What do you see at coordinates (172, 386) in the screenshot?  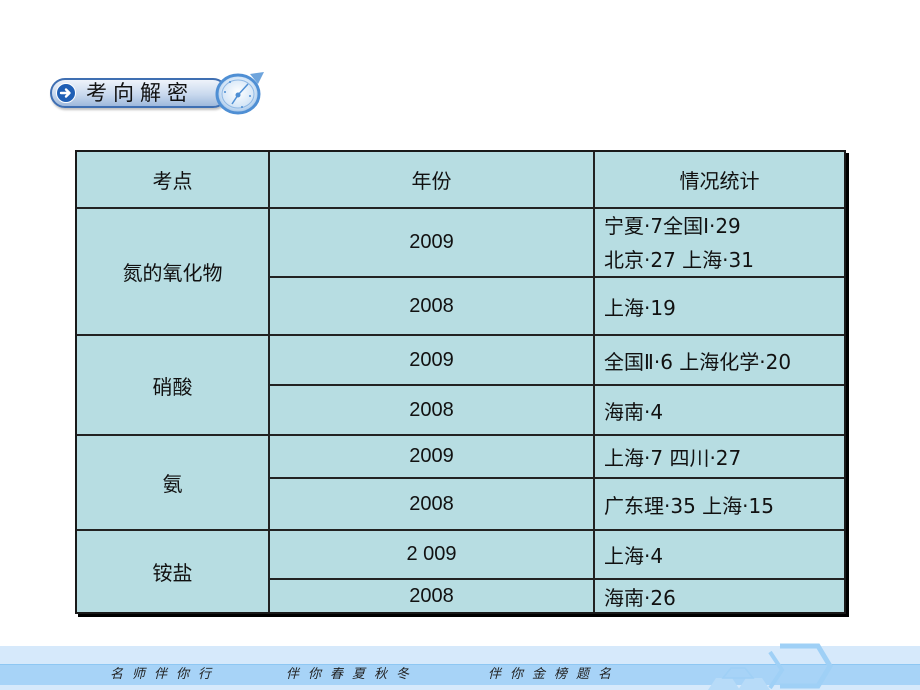 I see `topic-cell: 硝酸` at bounding box center [172, 386].